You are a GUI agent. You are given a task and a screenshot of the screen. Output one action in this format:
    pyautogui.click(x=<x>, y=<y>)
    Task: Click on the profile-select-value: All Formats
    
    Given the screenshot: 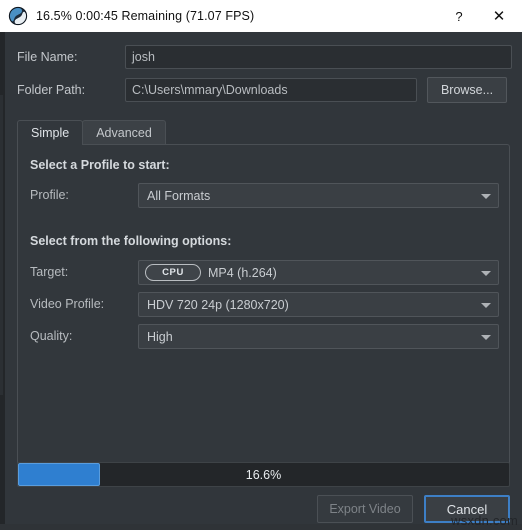 What is the action you would take?
    pyautogui.click(x=179, y=195)
    